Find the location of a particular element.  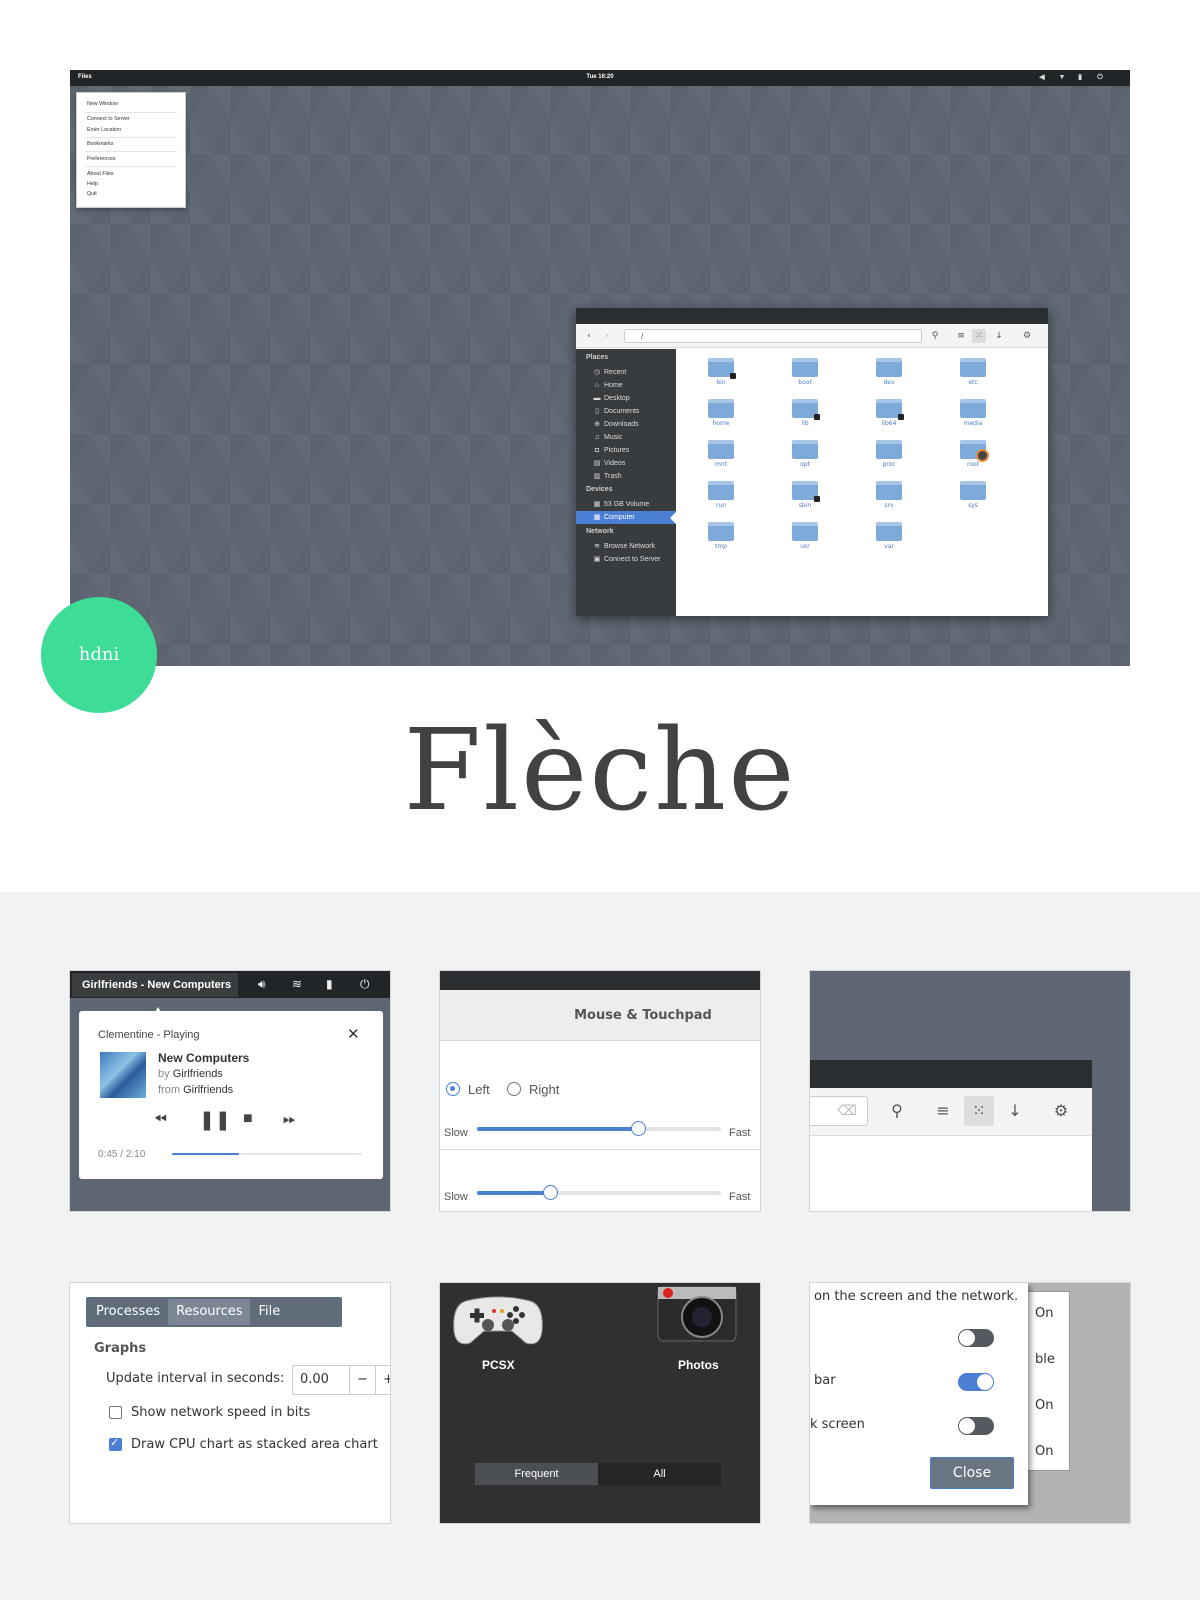

pause-icon: ❚❚ is located at coordinates (215, 1120).